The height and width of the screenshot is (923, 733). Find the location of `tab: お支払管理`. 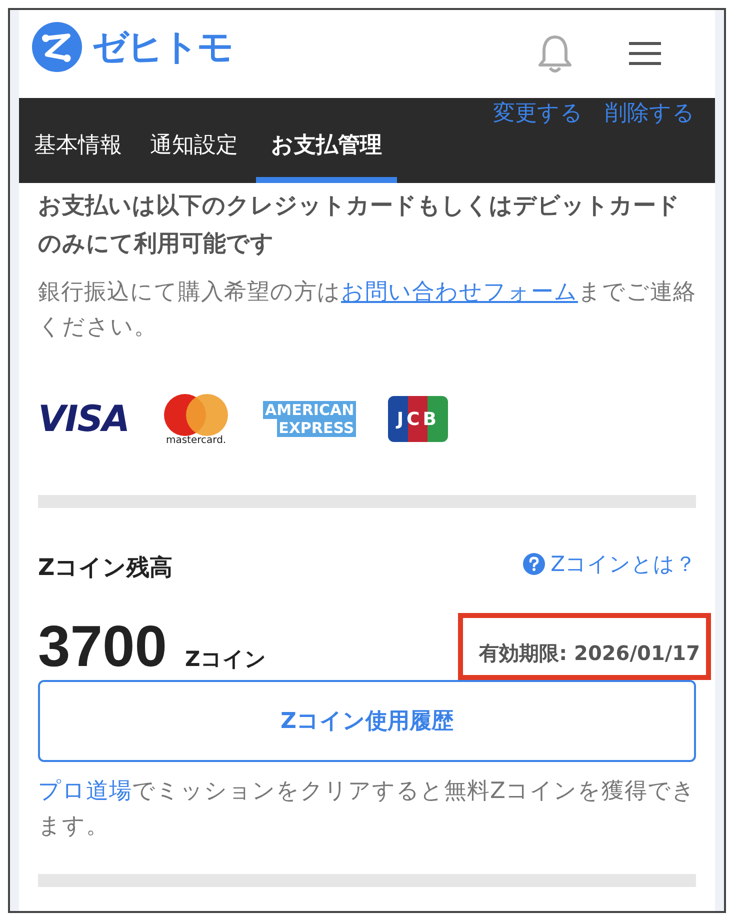

tab: お支払管理 is located at coordinates (326, 140).